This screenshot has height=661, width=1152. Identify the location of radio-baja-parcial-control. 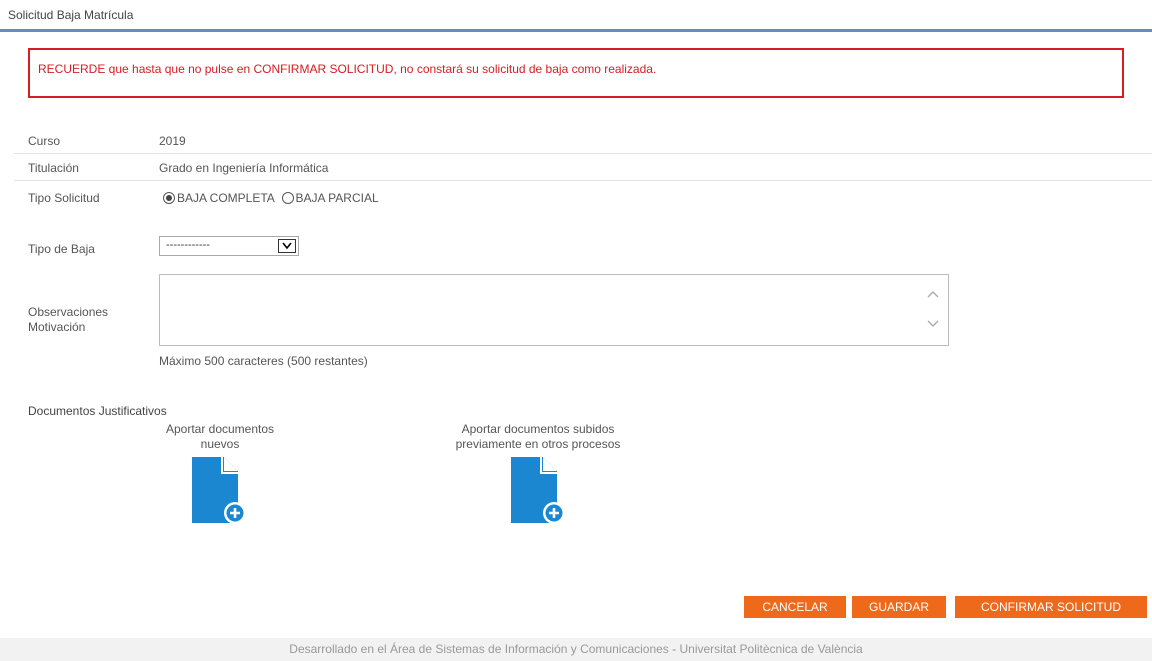
(287, 198).